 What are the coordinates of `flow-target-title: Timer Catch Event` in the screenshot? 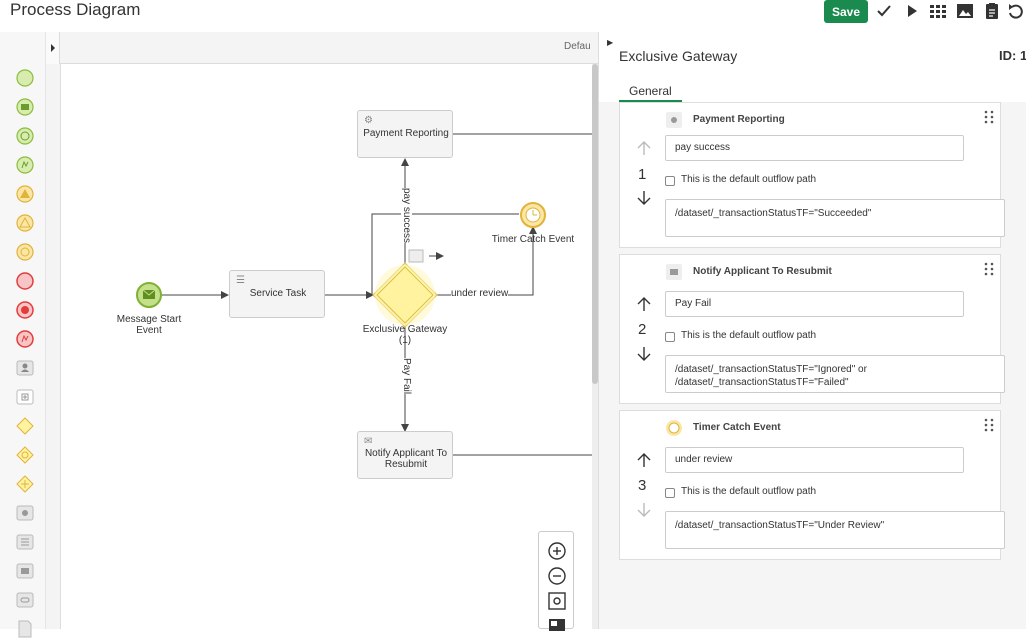 It's located at (737, 427).